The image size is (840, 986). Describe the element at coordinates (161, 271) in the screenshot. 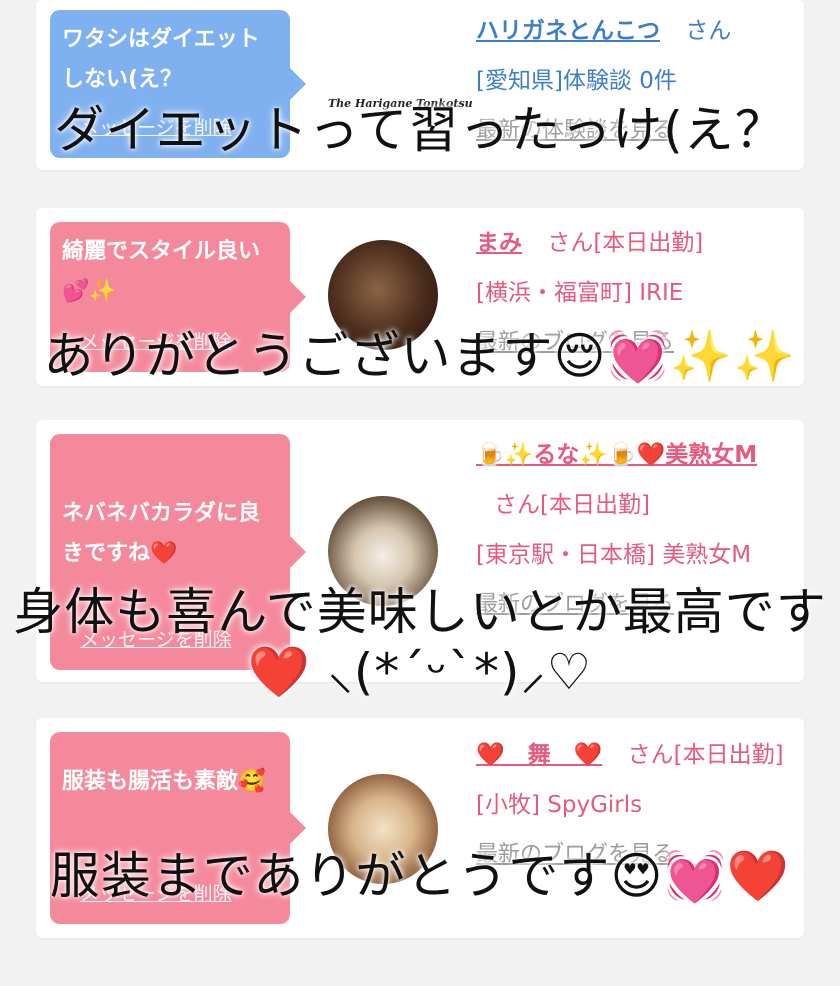

I see `message-text: 綺麗でスタイル良い💕✨` at that location.